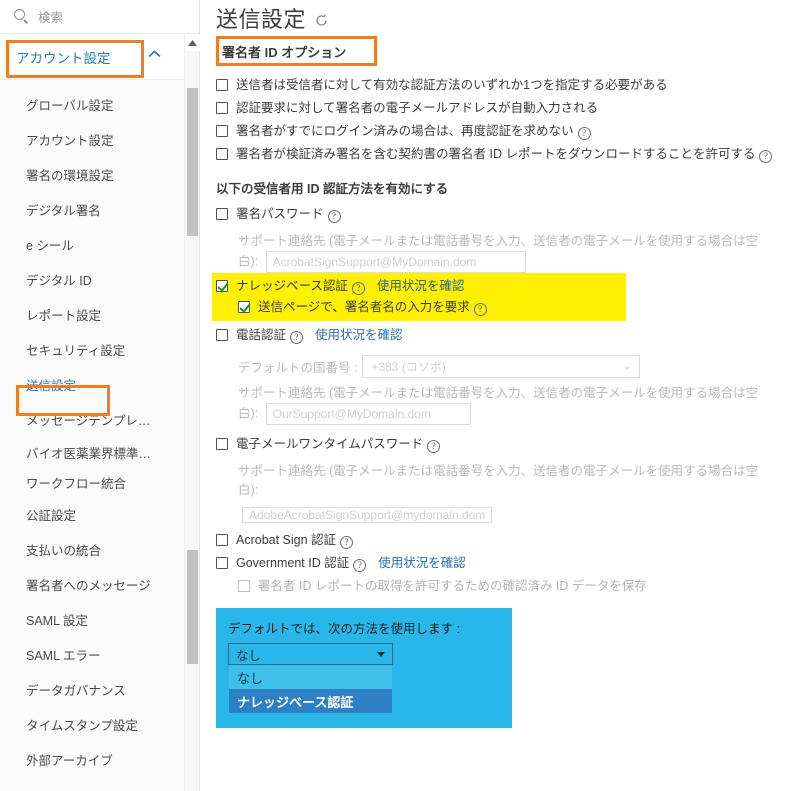 This screenshot has width=800, height=791. I want to click on search-placeholder: 検索, so click(51, 18).